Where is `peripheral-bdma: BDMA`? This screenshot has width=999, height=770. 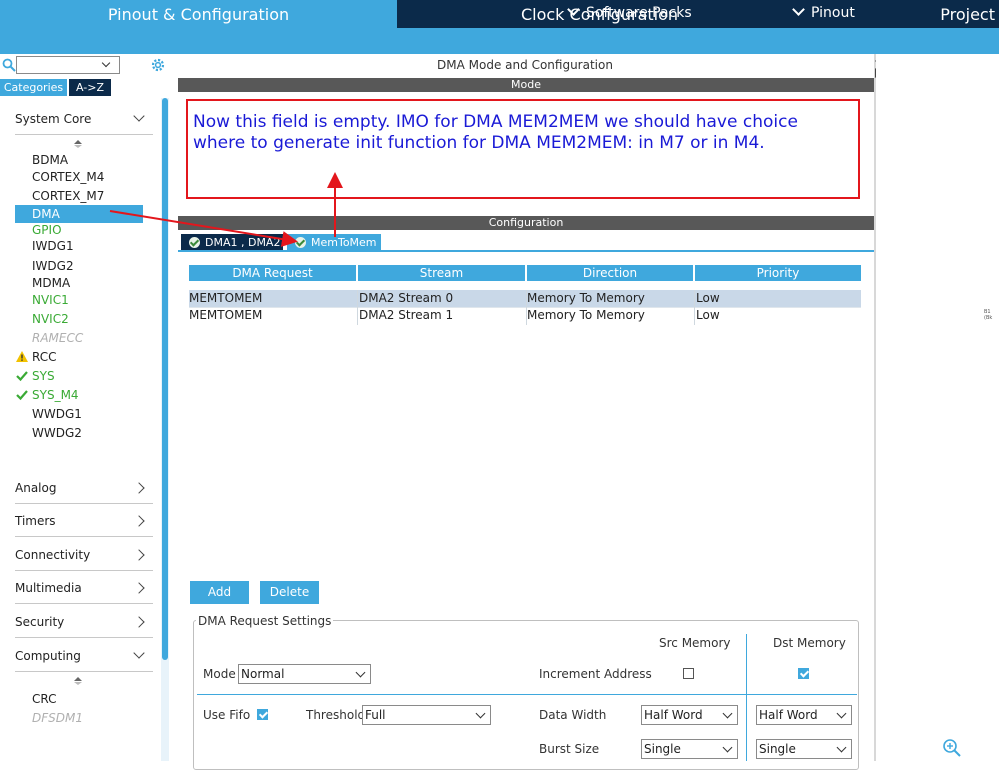
peripheral-bdma: BDMA is located at coordinates (50, 160).